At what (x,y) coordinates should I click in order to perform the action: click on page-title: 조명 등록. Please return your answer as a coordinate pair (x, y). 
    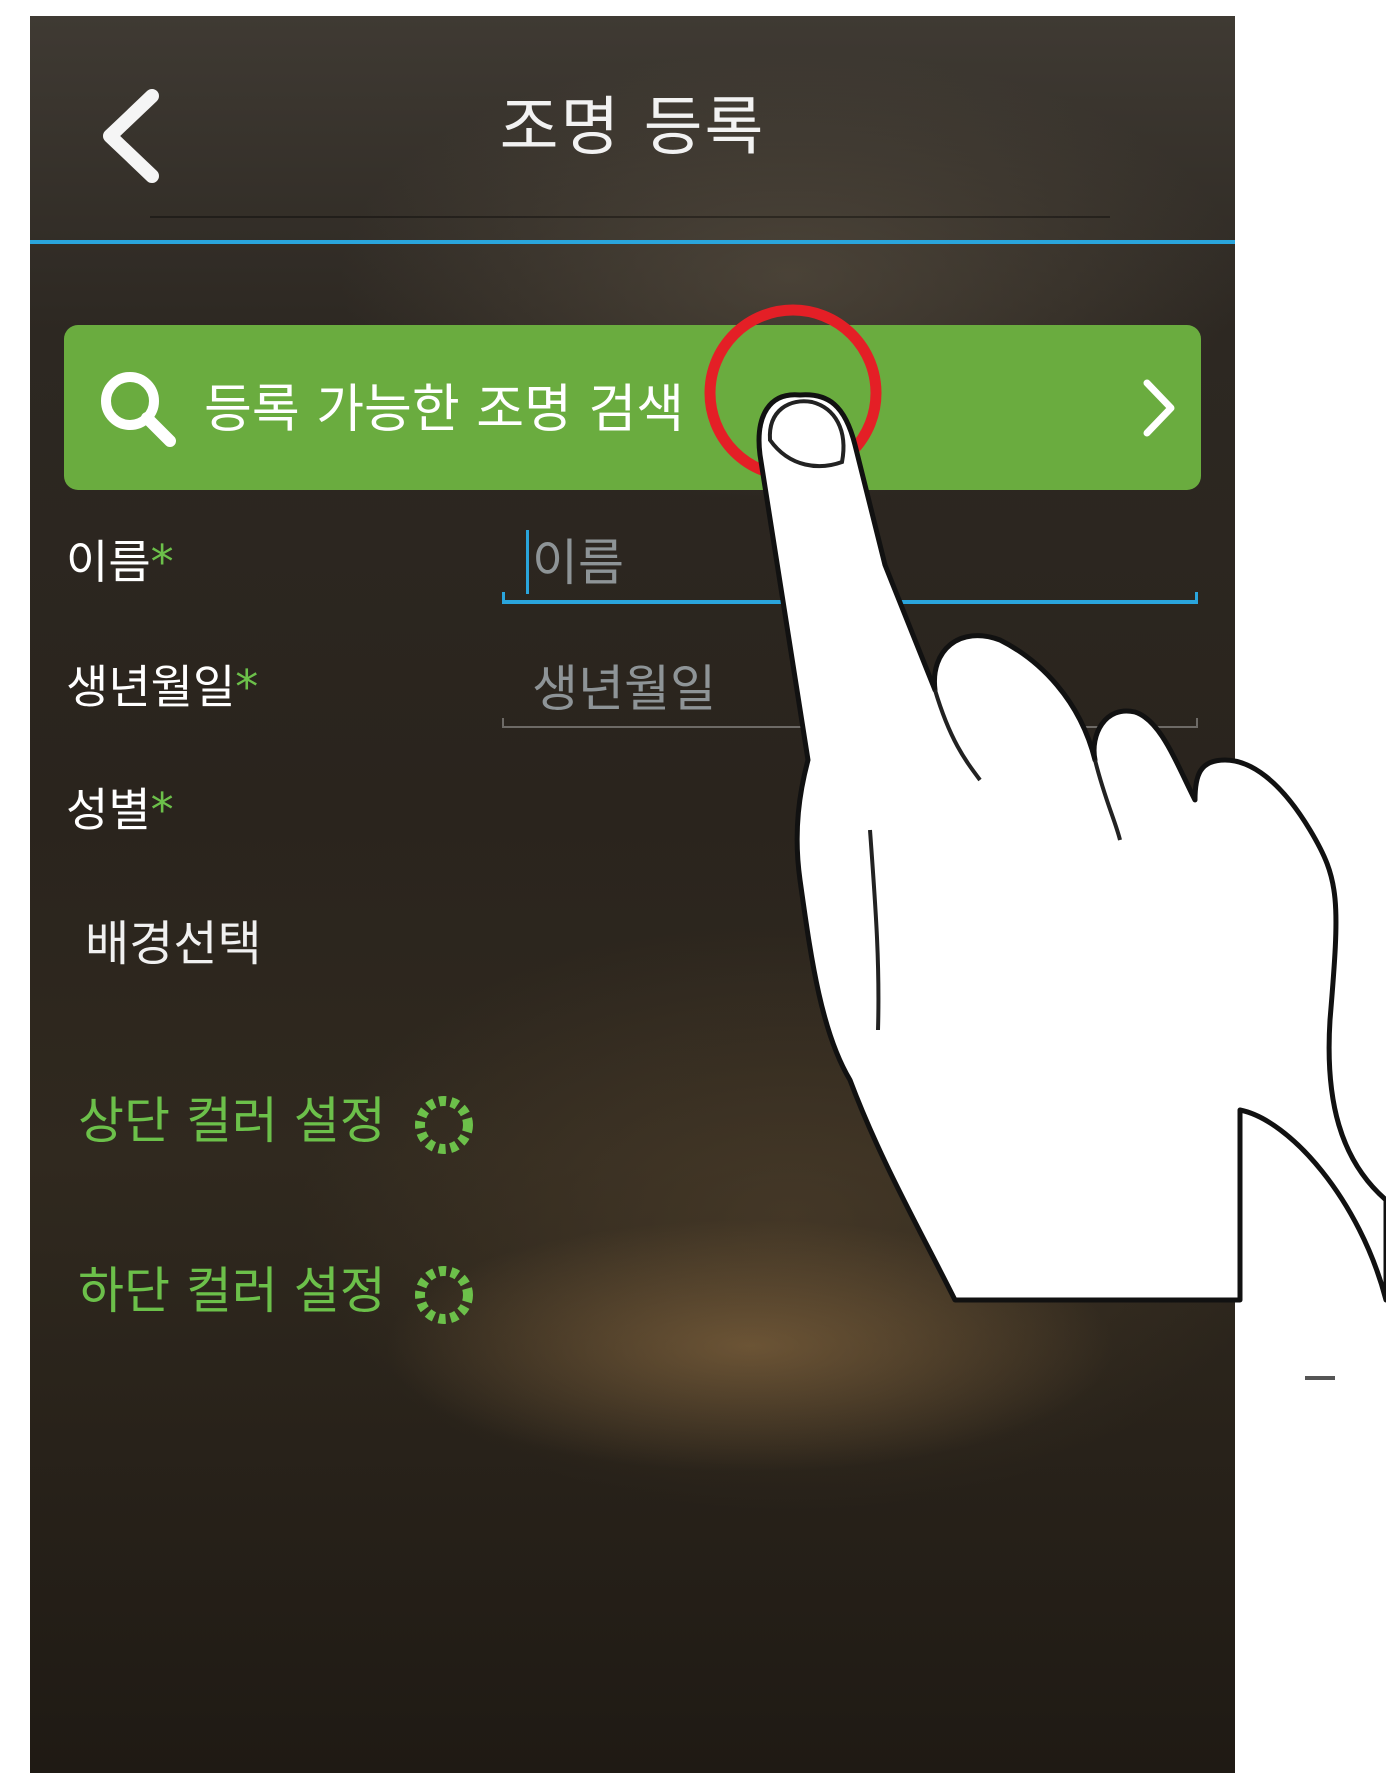
    Looking at the image, I should click on (632, 128).